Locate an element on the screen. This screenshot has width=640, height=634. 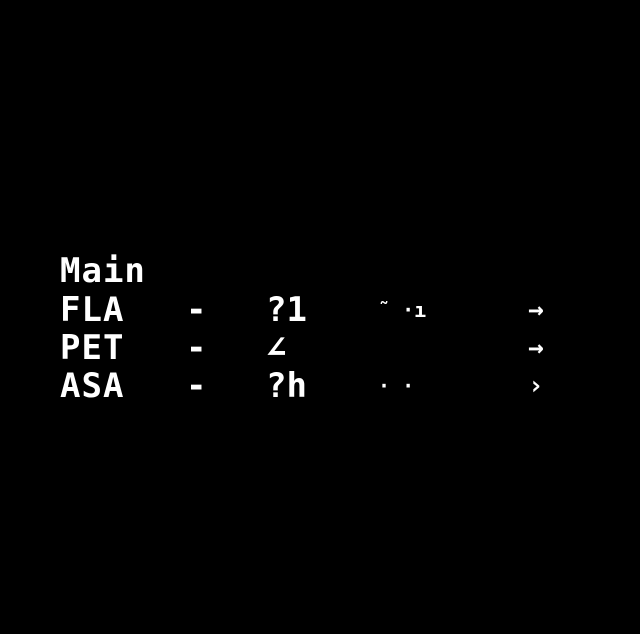
row-value: ∠ is located at coordinates (276, 348).